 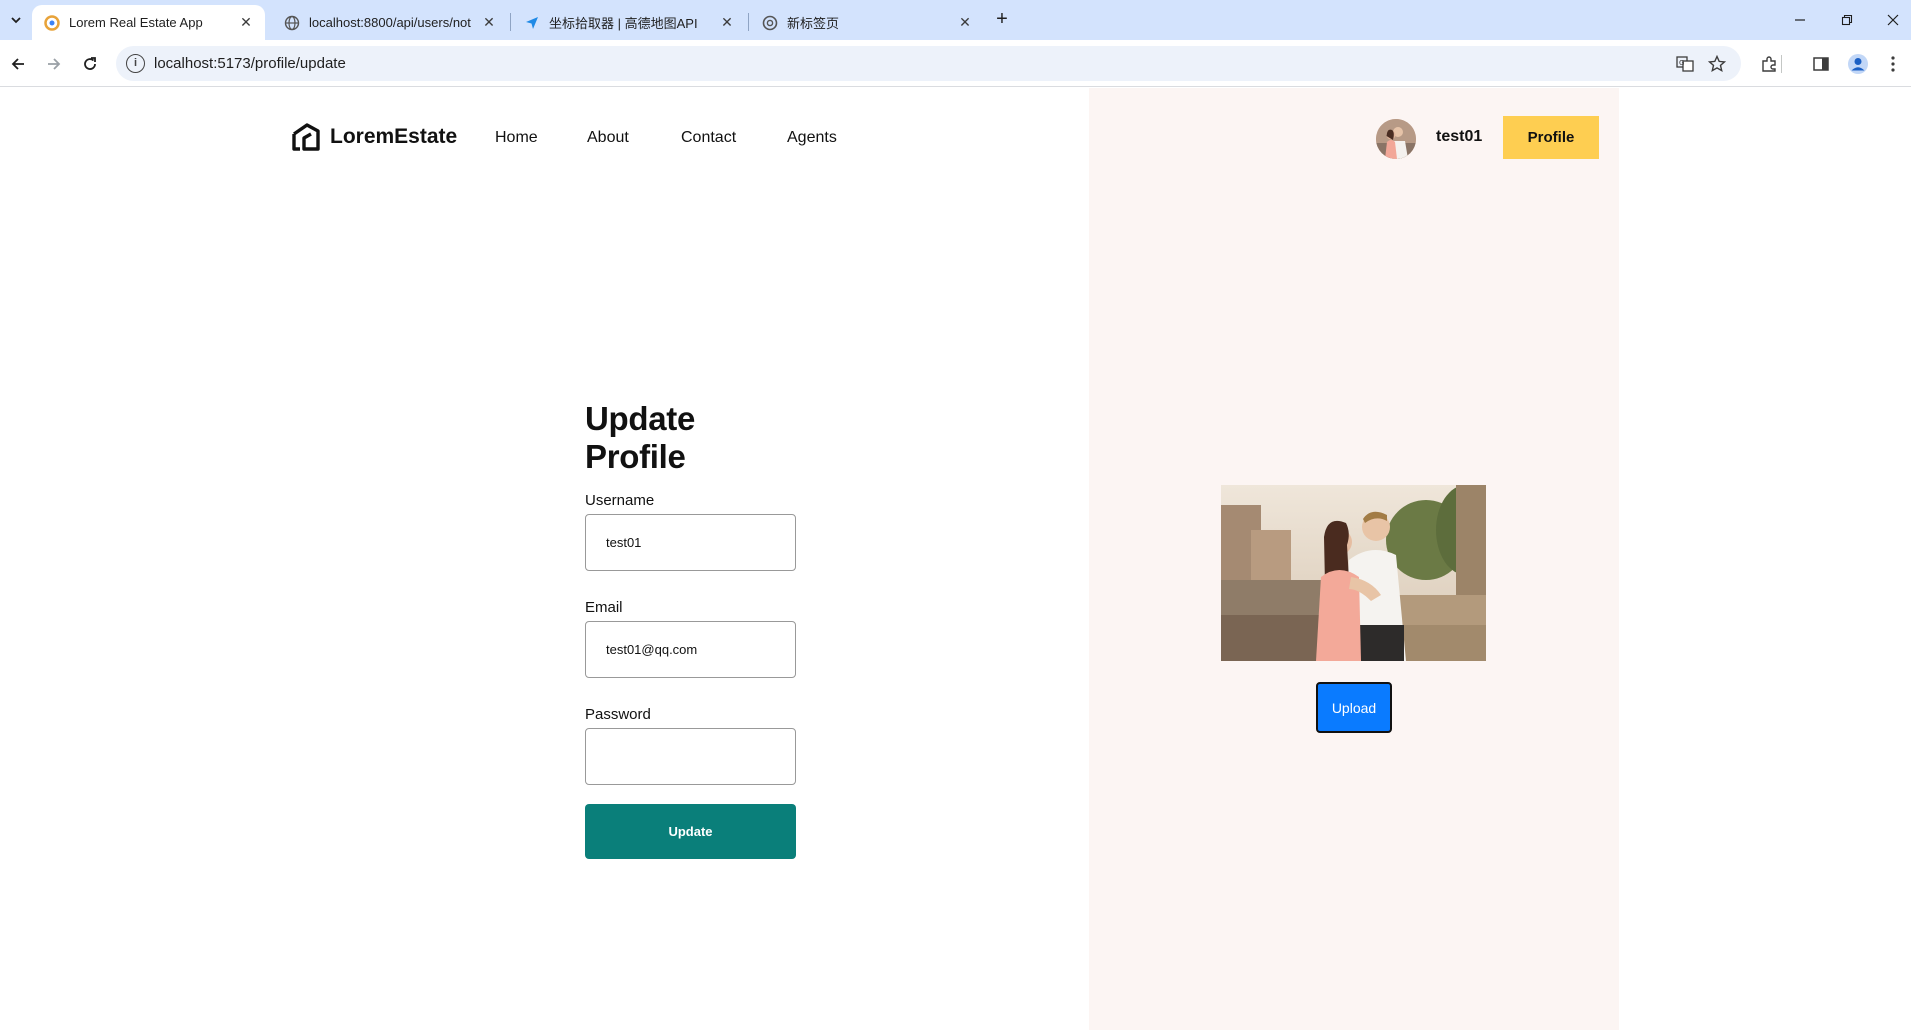 What do you see at coordinates (867, 22) in the screenshot?
I see `tab-new-tab: 新标签页 ✕` at bounding box center [867, 22].